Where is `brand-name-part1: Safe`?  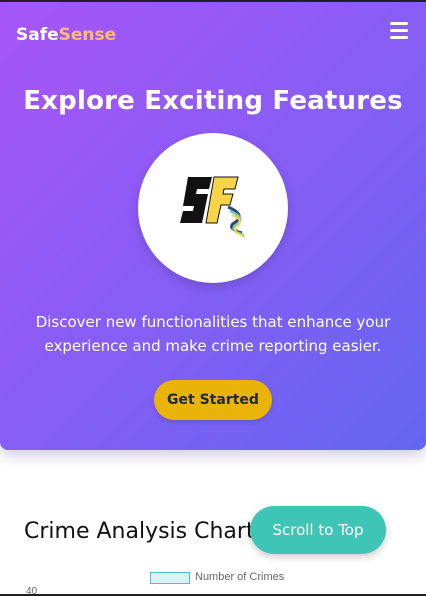
brand-name-part1: Safe is located at coordinates (37, 35).